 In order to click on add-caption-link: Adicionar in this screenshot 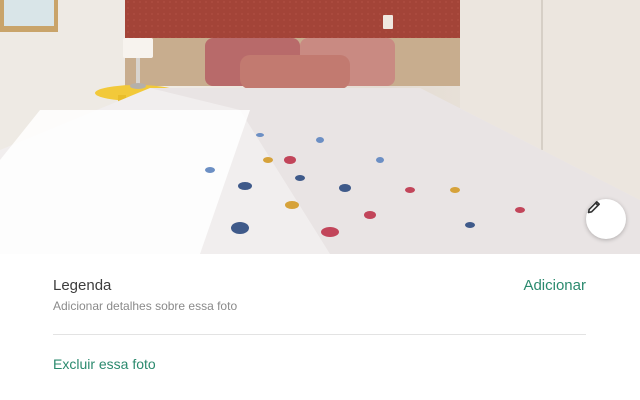, I will do `click(554, 285)`.